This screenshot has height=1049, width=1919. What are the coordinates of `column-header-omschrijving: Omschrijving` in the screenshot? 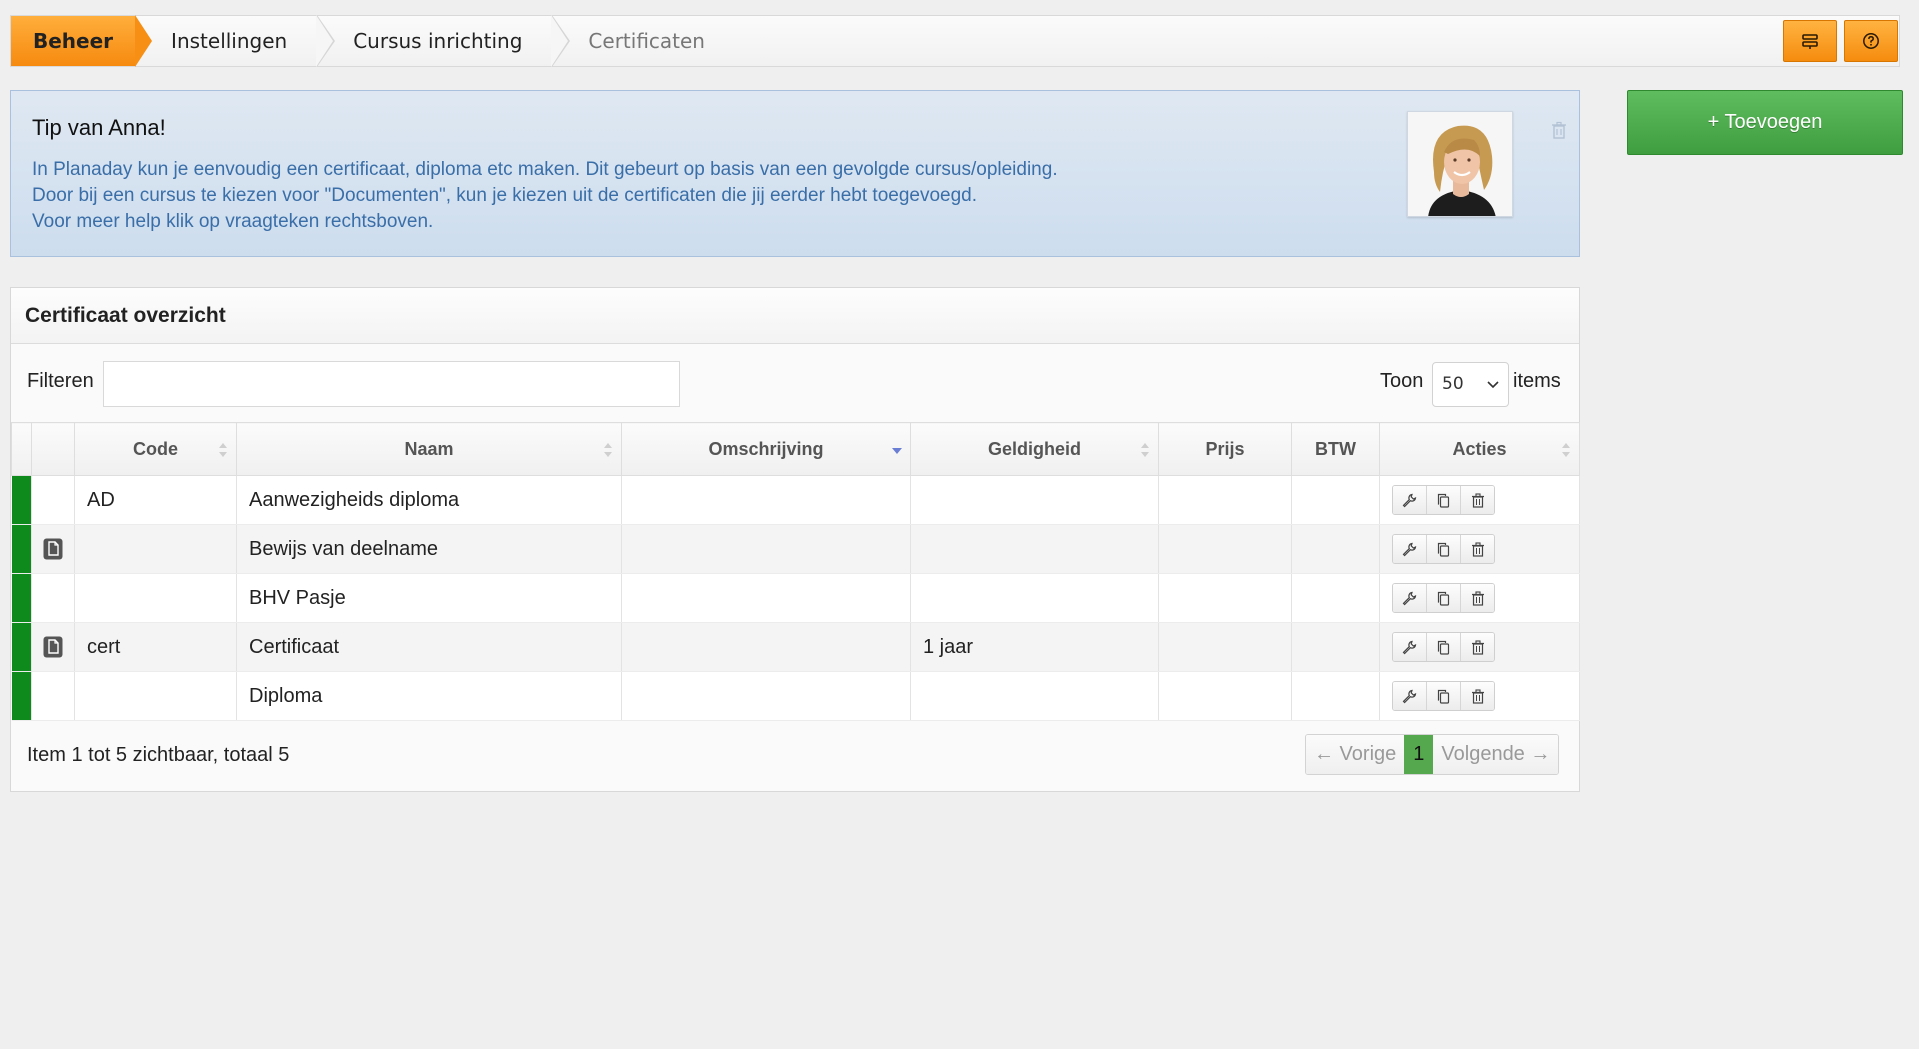 It's located at (766, 449).